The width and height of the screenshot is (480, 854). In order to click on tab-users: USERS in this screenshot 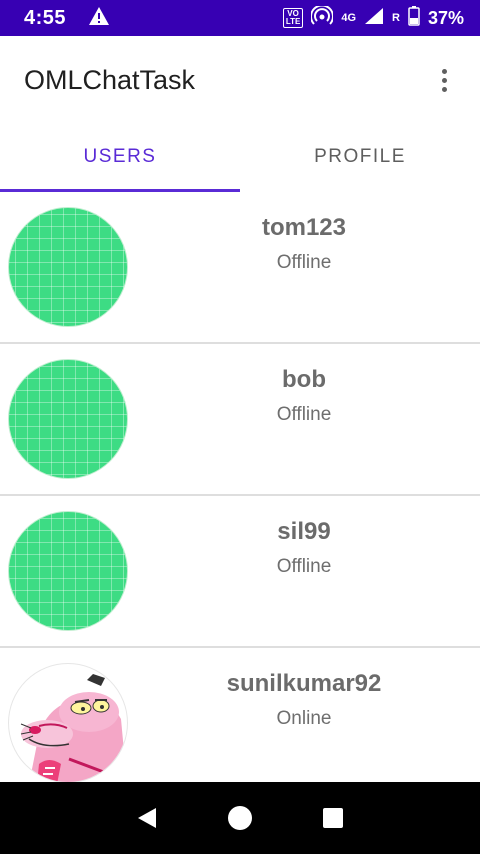, I will do `click(120, 158)`.